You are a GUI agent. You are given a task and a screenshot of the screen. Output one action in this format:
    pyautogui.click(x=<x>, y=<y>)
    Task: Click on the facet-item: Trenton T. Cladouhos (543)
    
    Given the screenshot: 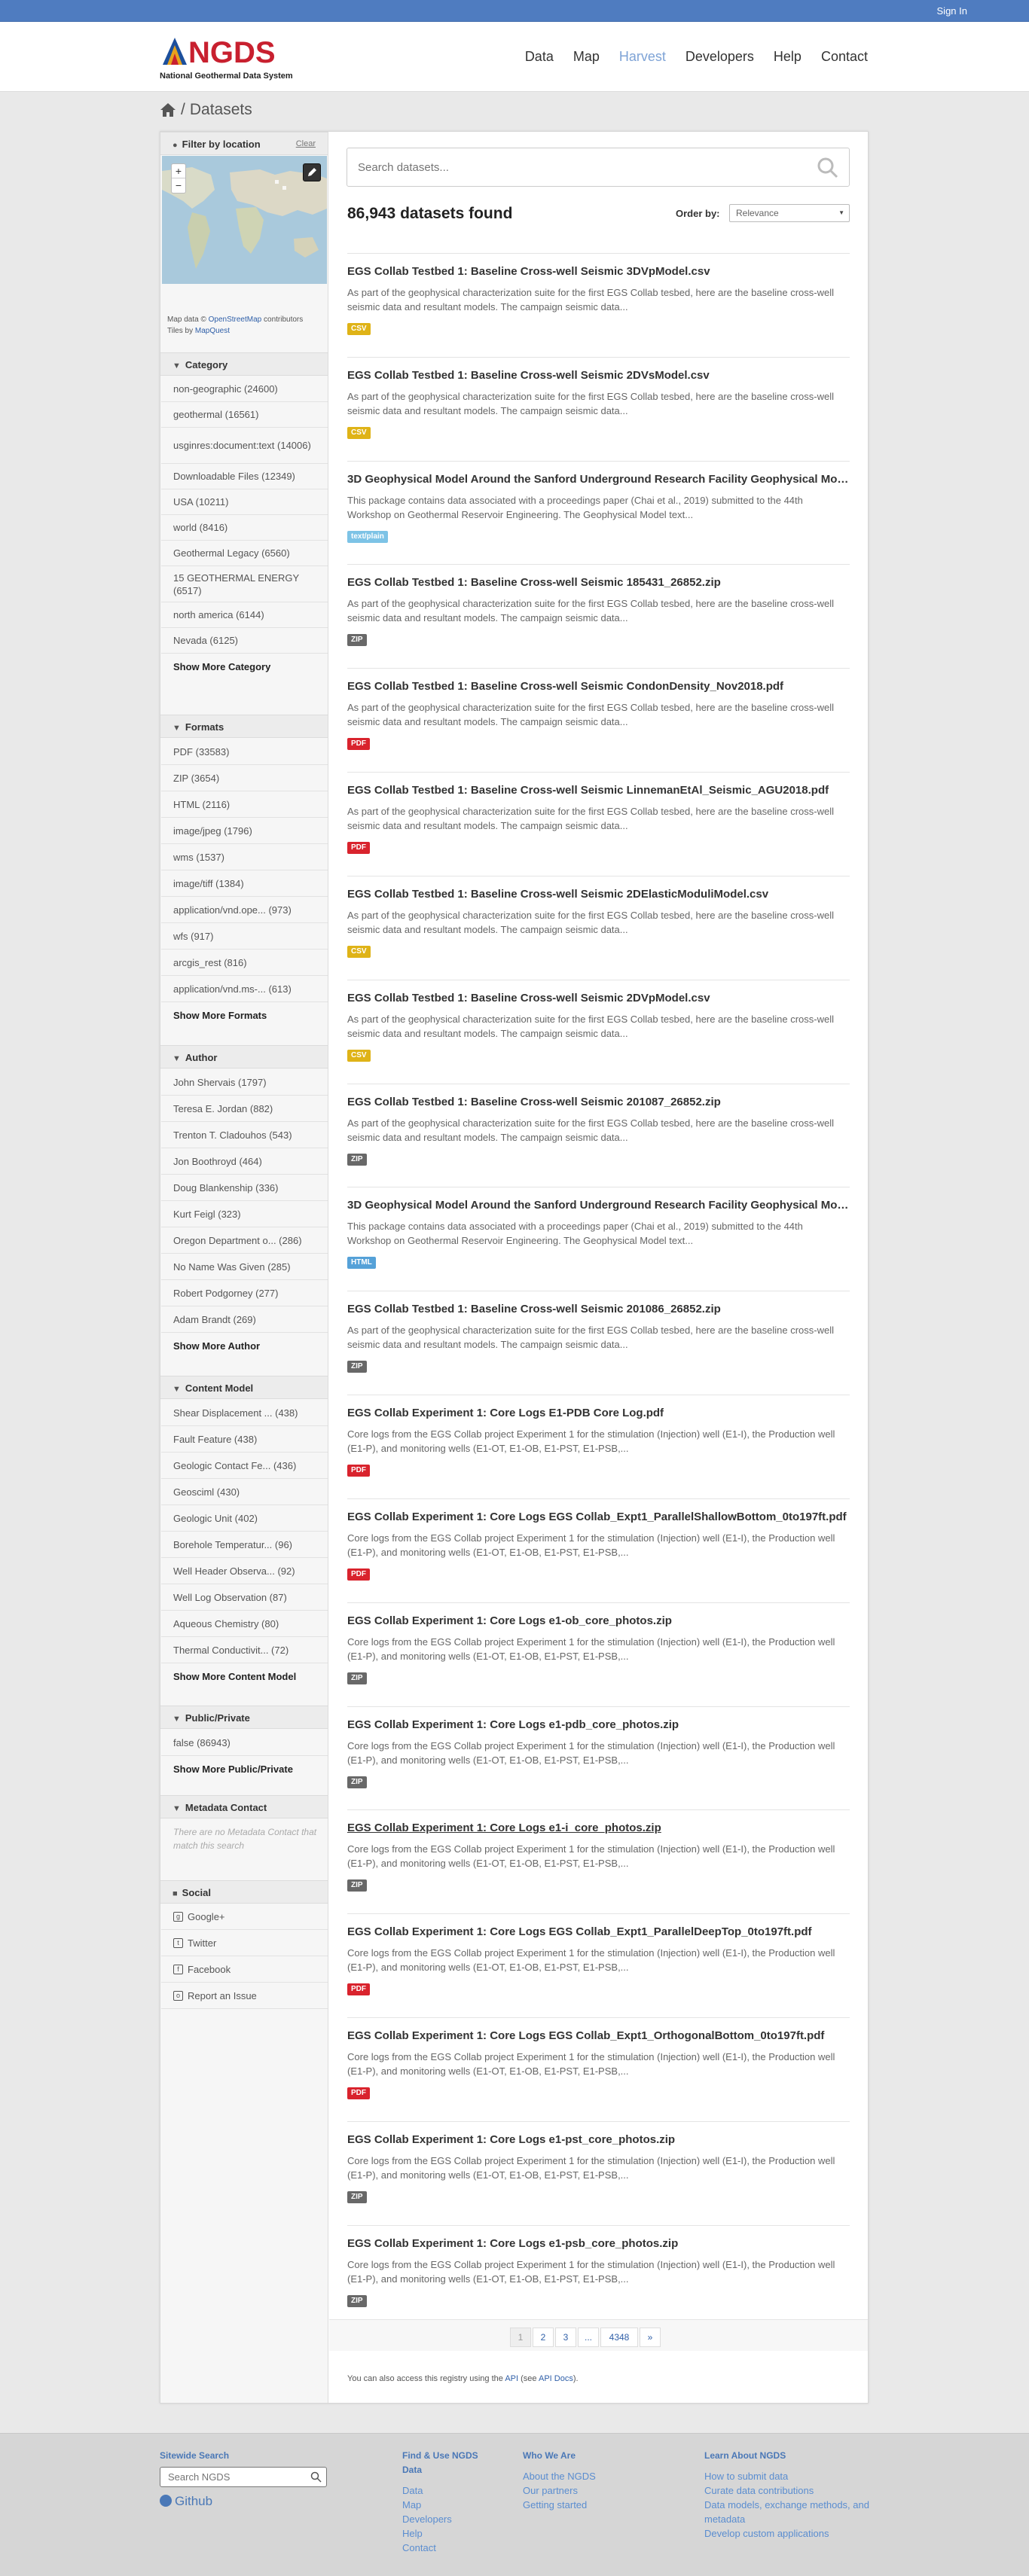 What is the action you would take?
    pyautogui.click(x=244, y=1135)
    